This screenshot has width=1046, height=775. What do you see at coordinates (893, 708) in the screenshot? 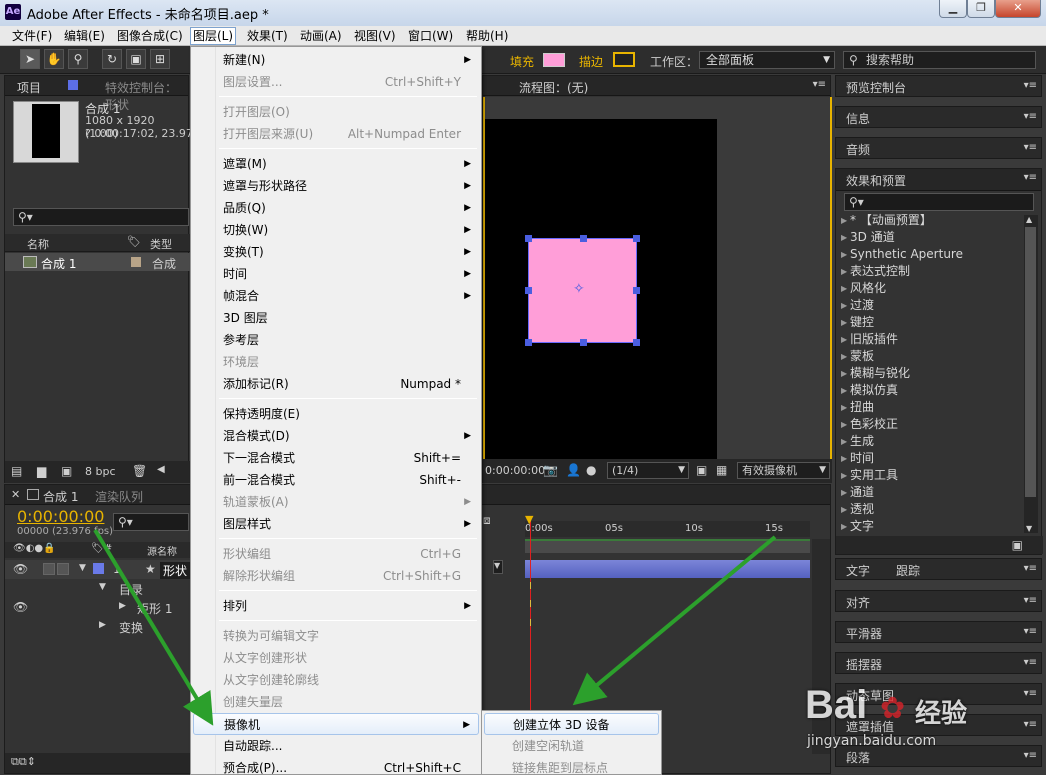
I see `paw-icon: ✿` at bounding box center [893, 708].